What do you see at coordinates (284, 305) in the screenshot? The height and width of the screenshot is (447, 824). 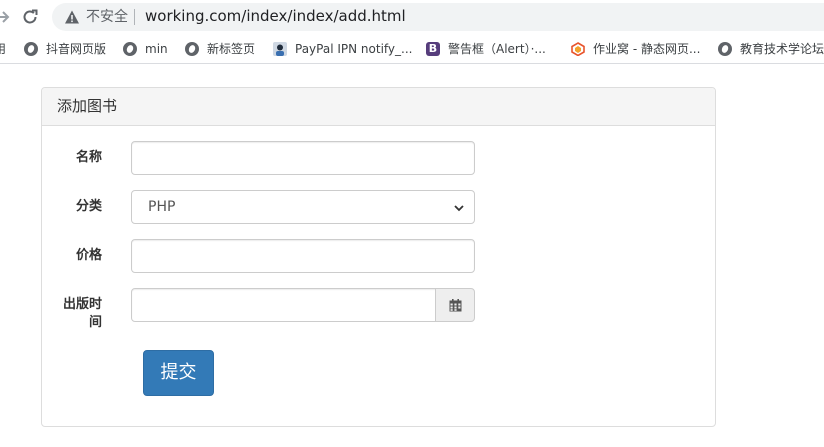 I see `publish-date-input` at bounding box center [284, 305].